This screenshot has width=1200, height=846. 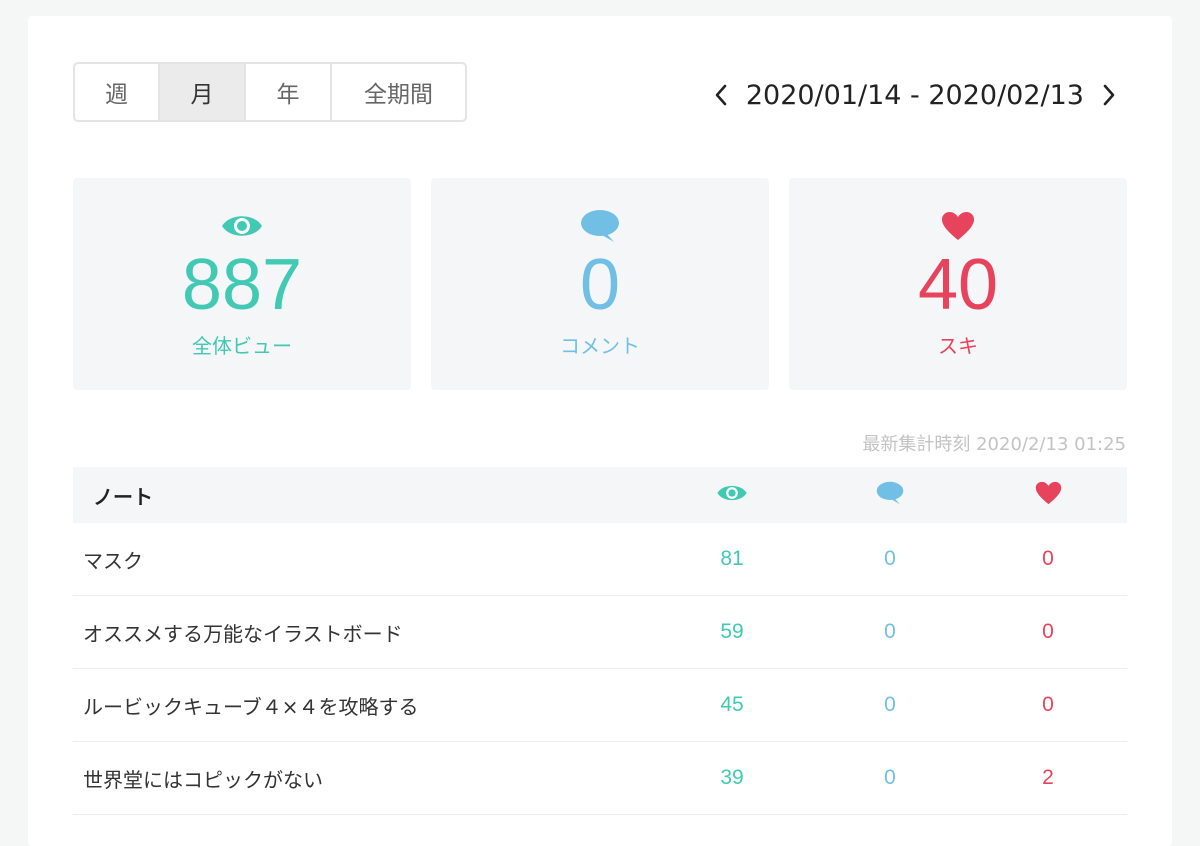 What do you see at coordinates (203, 92) in the screenshot?
I see `tab-month: 月` at bounding box center [203, 92].